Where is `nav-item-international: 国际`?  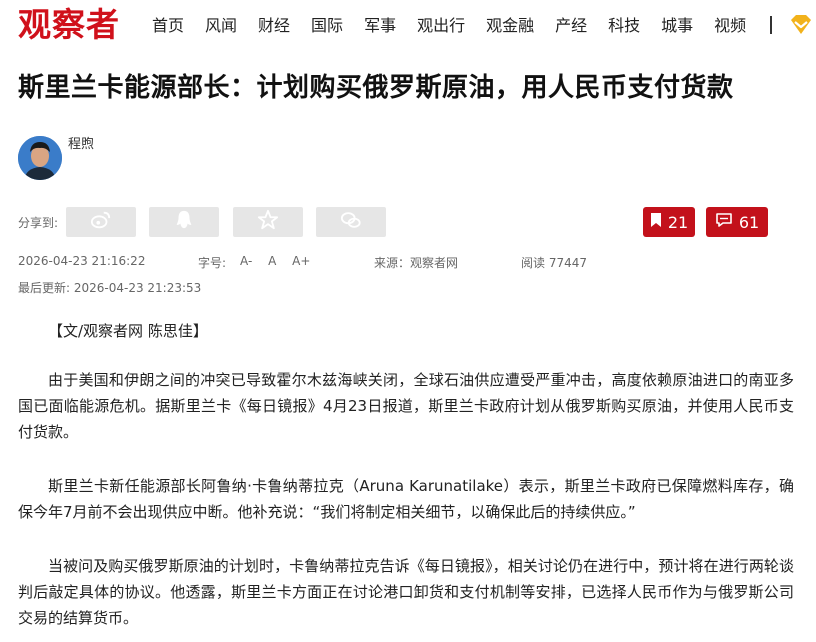
nav-item-international: 国际 is located at coordinates (327, 26).